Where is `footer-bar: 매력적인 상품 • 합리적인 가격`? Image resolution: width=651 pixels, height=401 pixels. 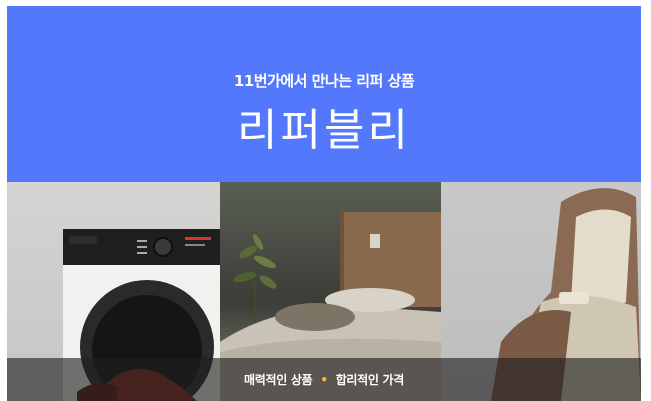
footer-bar: 매력적인 상품 • 합리적인 가격 is located at coordinates (324, 379).